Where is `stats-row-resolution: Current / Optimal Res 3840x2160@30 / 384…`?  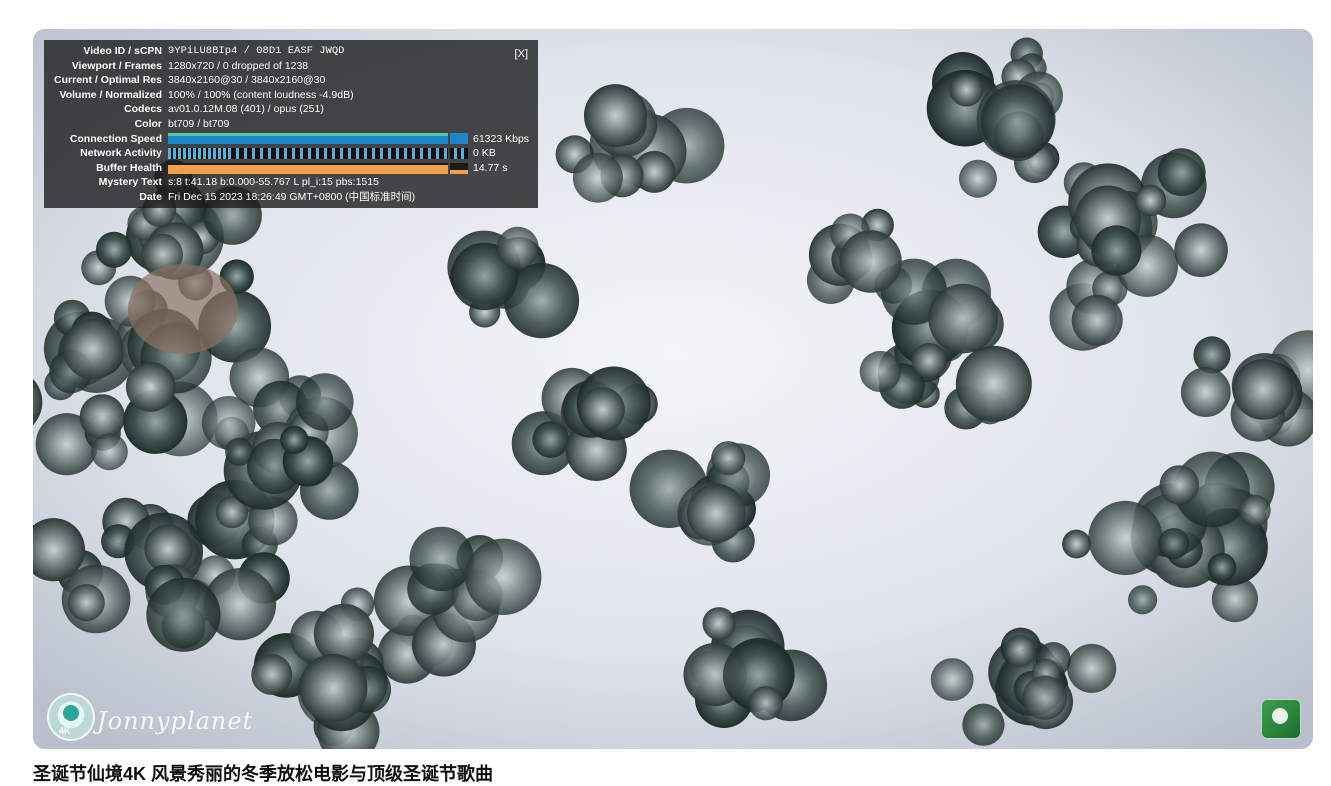
stats-row-resolution: Current / Optimal Res 3840x2160@30 / 384… is located at coordinates (190, 80).